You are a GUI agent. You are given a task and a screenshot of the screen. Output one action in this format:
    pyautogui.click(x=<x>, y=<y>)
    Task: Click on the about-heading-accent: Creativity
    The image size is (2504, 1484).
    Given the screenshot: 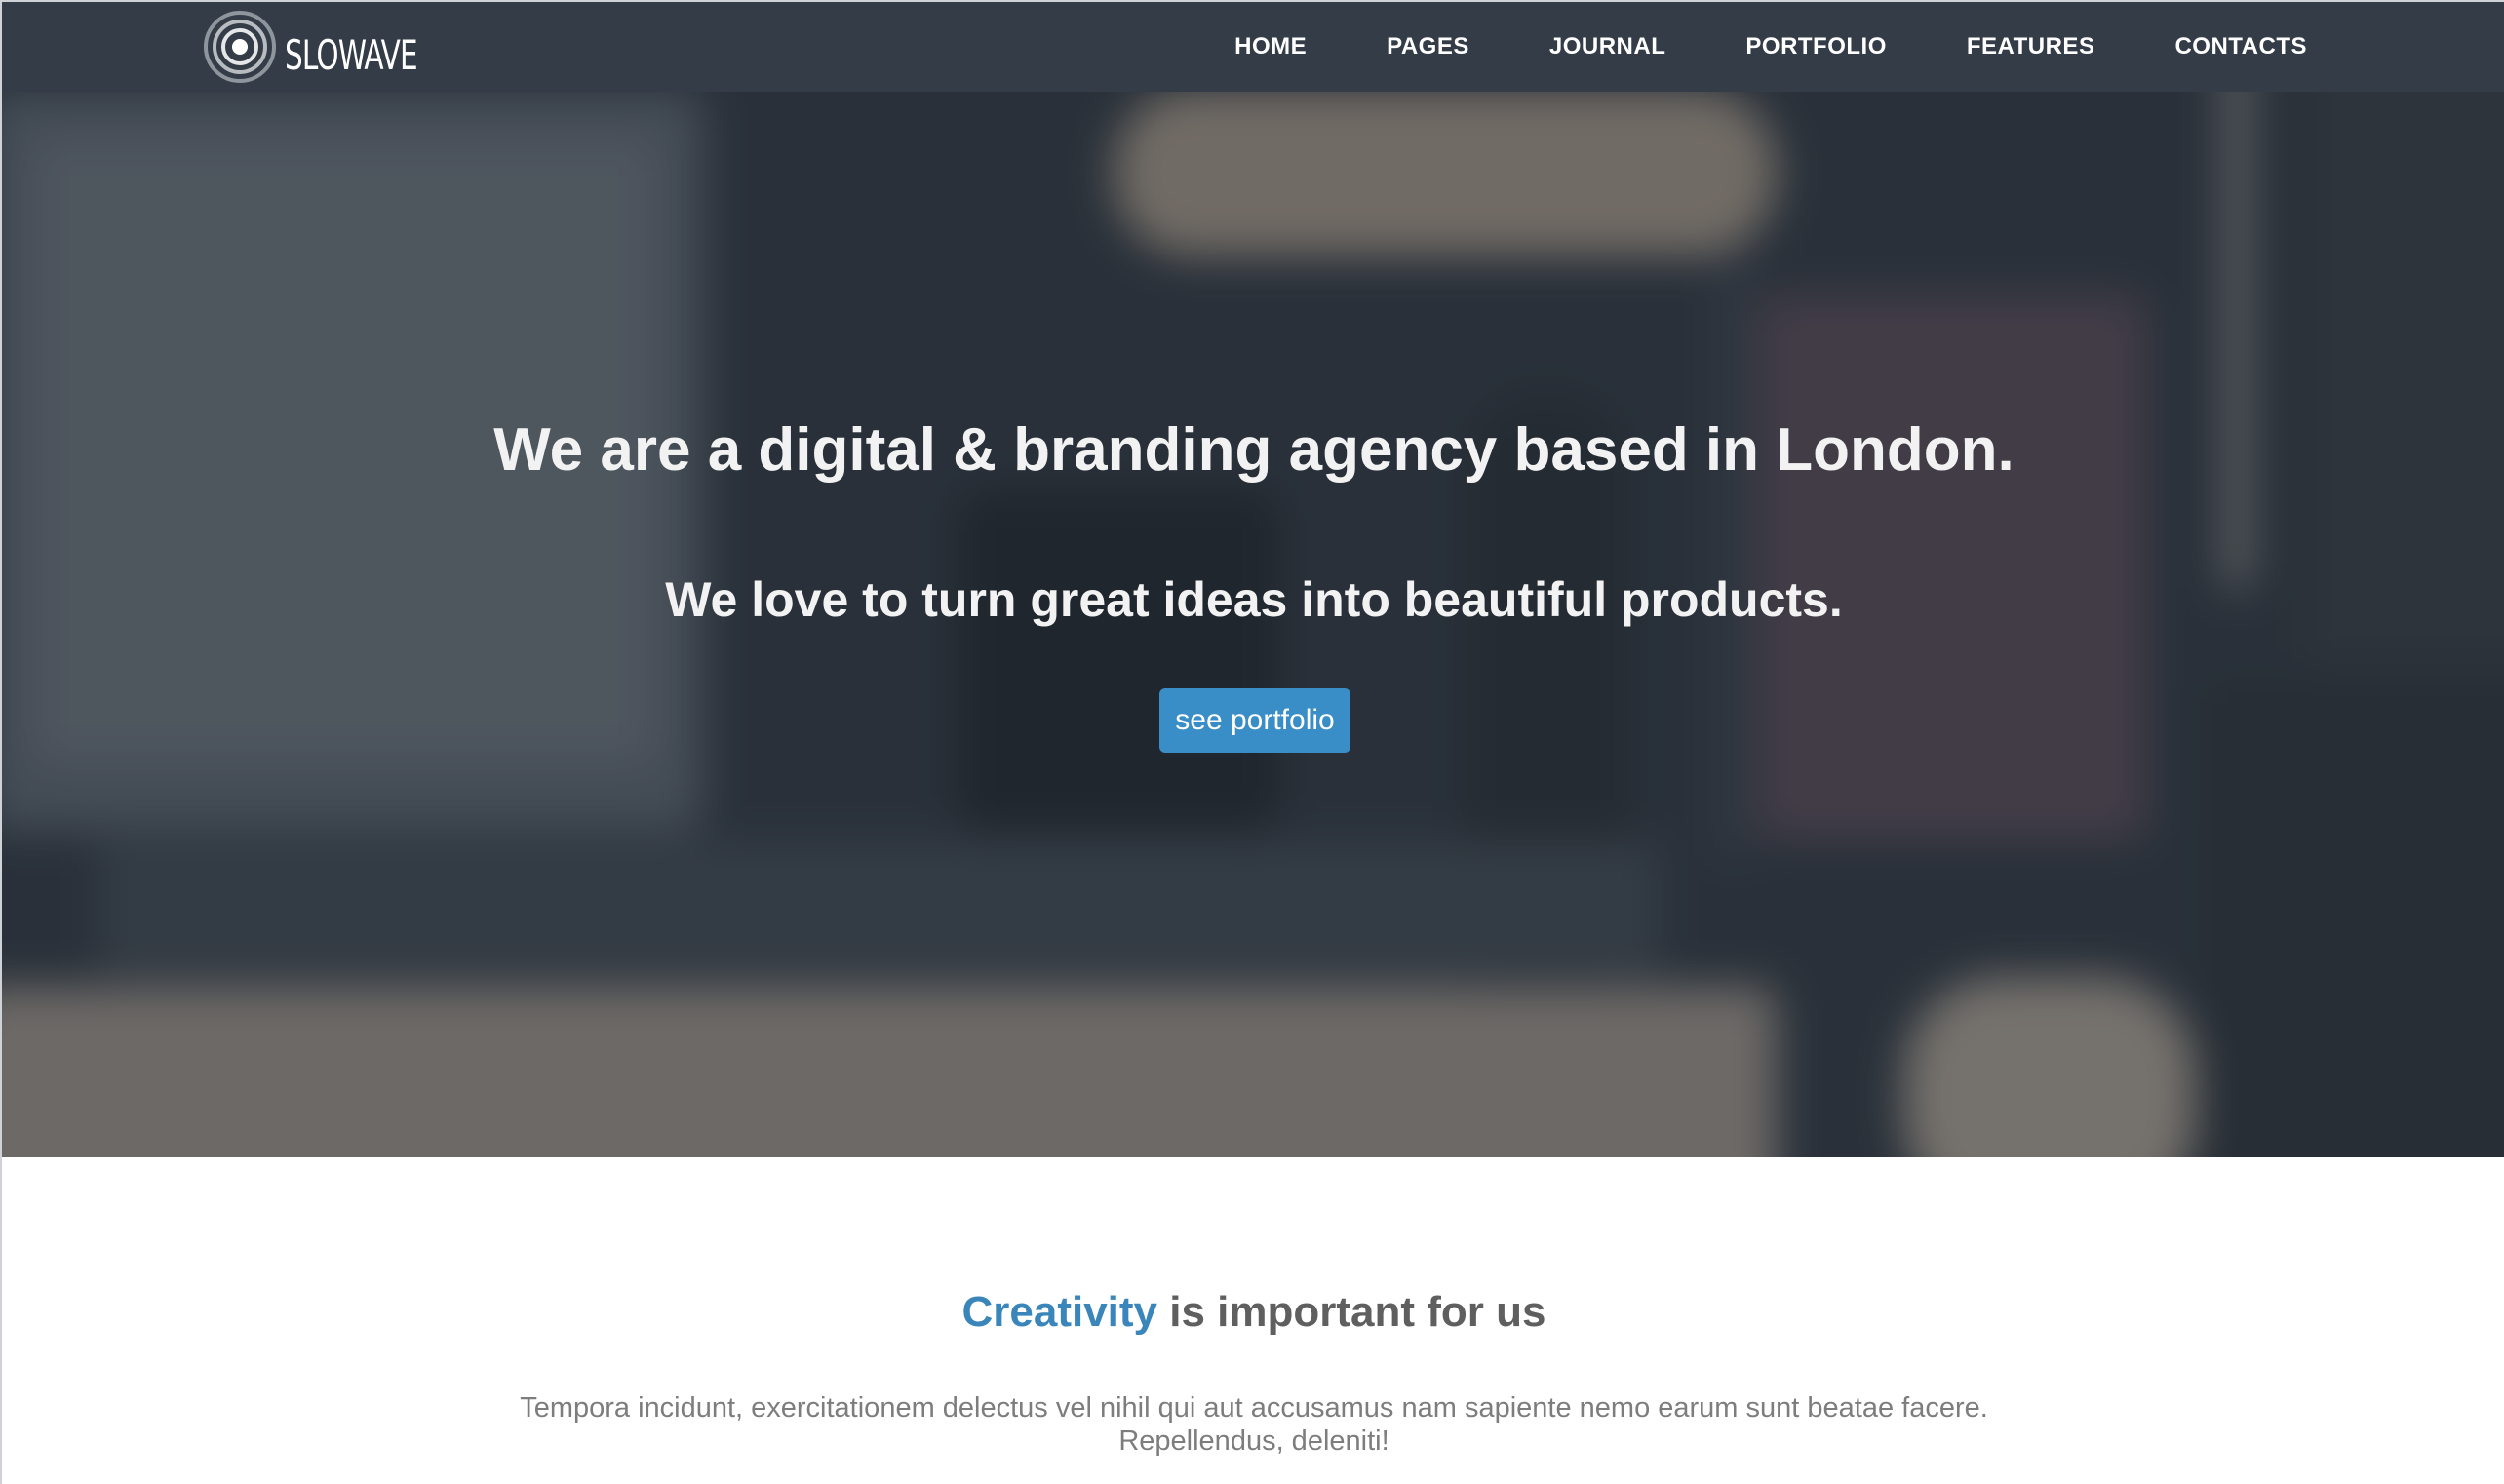 What is the action you would take?
    pyautogui.click(x=1059, y=1312)
    